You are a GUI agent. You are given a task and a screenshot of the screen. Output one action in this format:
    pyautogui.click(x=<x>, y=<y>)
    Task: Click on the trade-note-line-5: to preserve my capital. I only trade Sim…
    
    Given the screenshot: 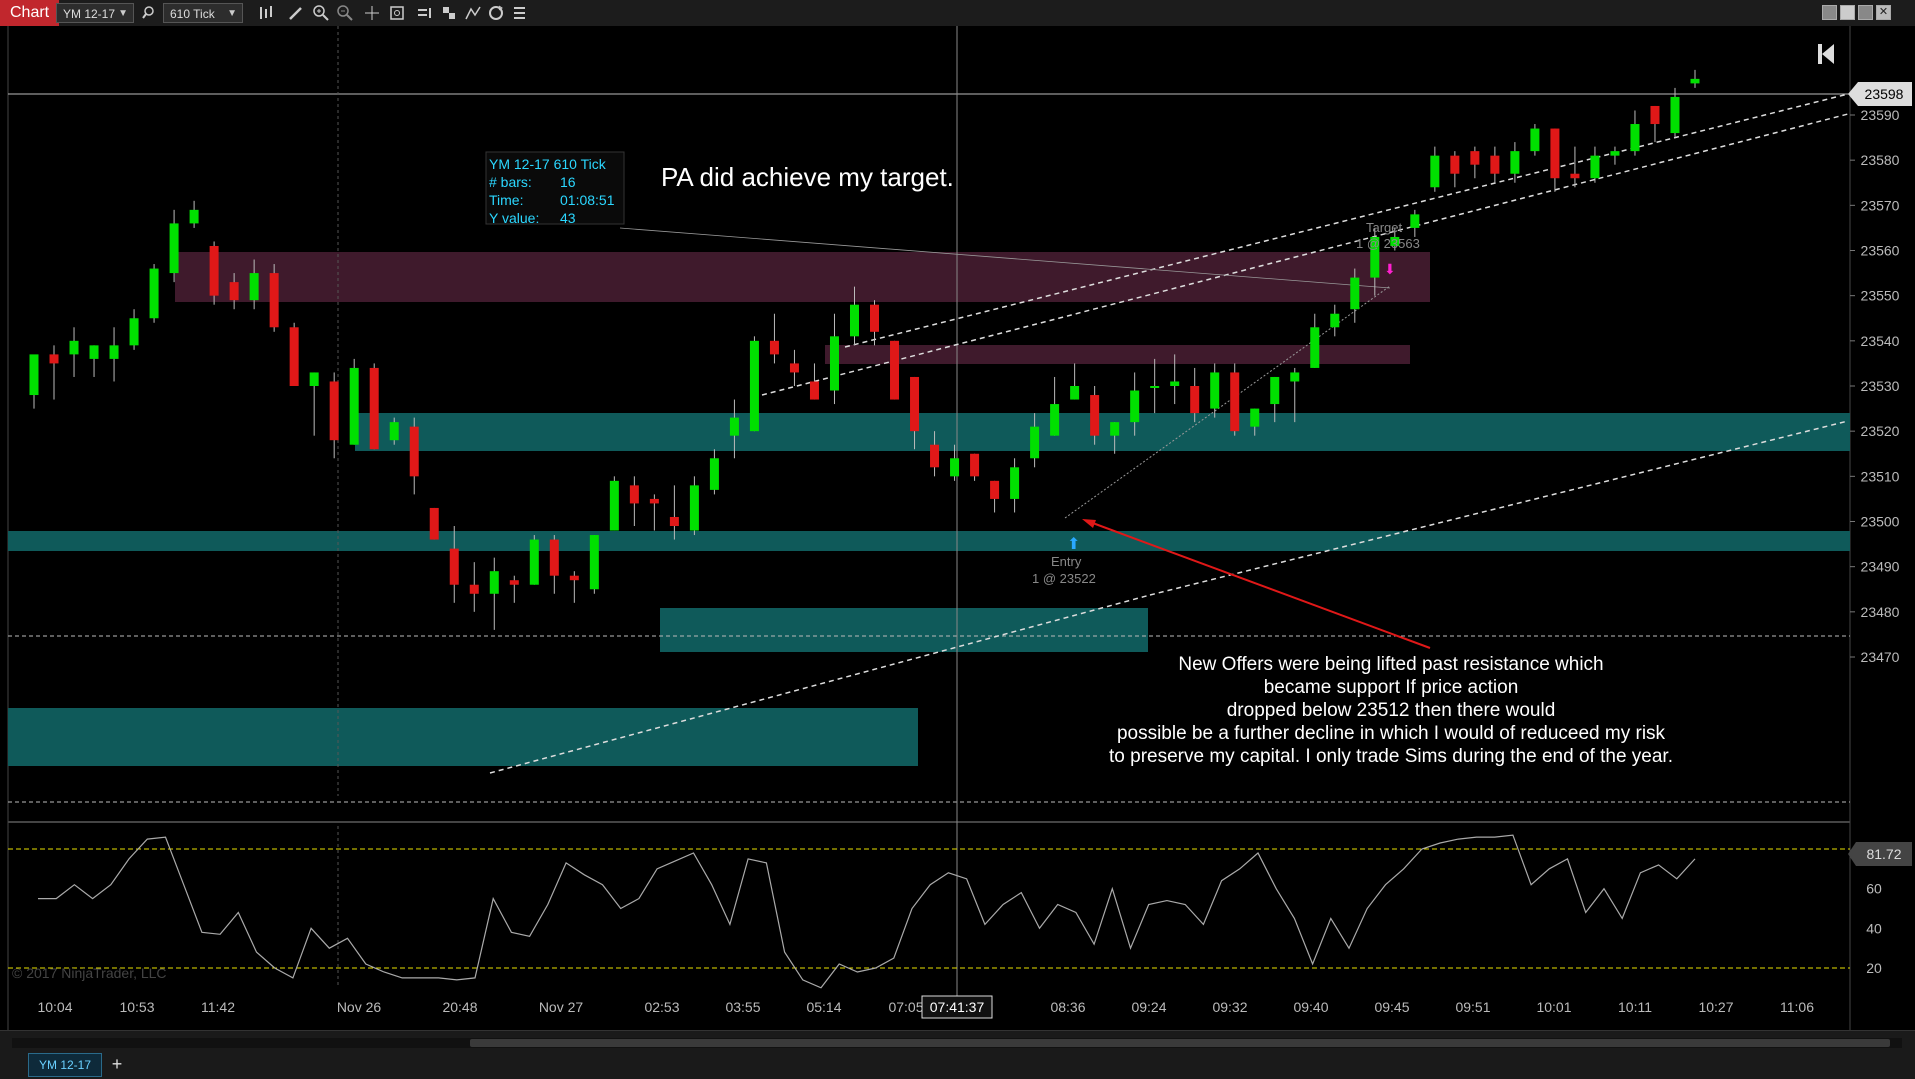 What is the action you would take?
    pyautogui.click(x=1391, y=756)
    